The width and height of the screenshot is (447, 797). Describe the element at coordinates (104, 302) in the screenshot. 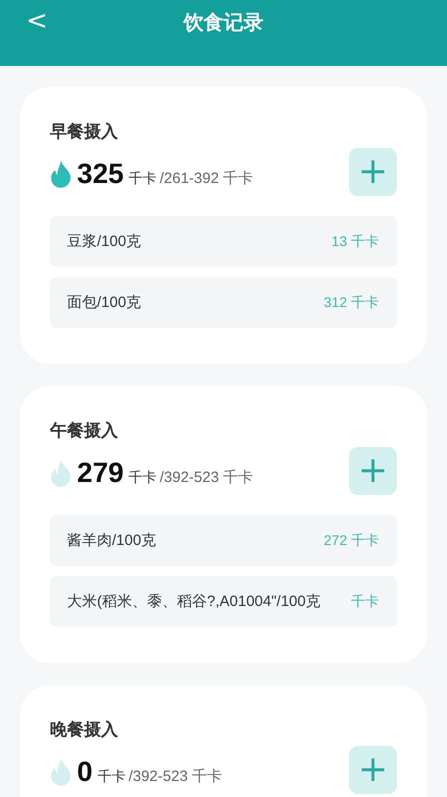

I see `food-name: 面包/100克` at that location.